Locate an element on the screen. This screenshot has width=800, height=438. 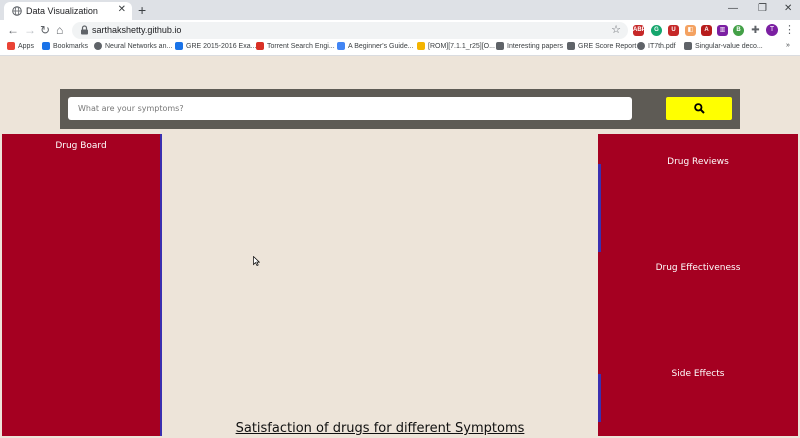
close-tab-icon: ✕ is located at coordinates (122, 9).